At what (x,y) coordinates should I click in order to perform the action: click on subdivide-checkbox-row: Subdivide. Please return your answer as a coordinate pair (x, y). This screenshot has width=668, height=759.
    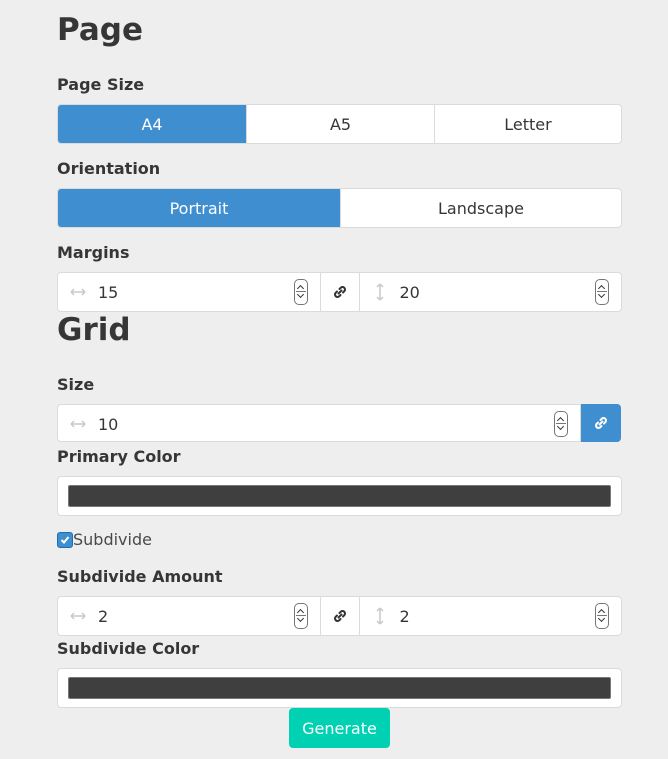
    Looking at the image, I should click on (104, 539).